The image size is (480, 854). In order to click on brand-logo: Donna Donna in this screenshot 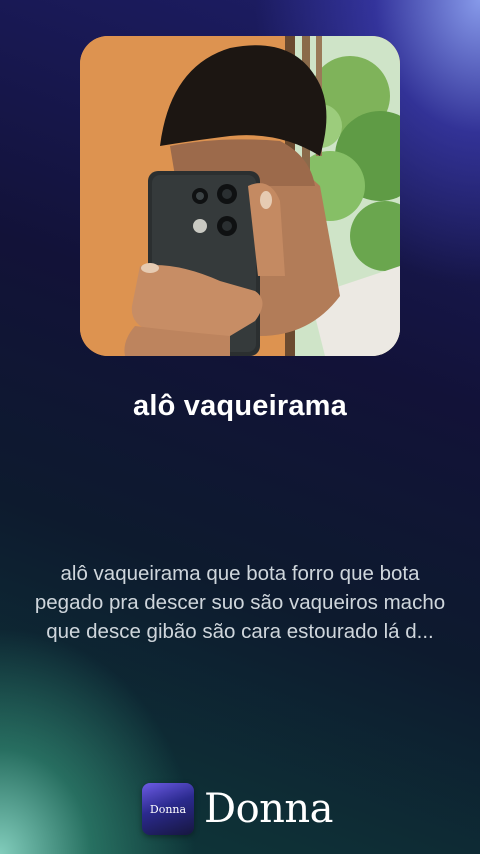, I will do `click(238, 809)`.